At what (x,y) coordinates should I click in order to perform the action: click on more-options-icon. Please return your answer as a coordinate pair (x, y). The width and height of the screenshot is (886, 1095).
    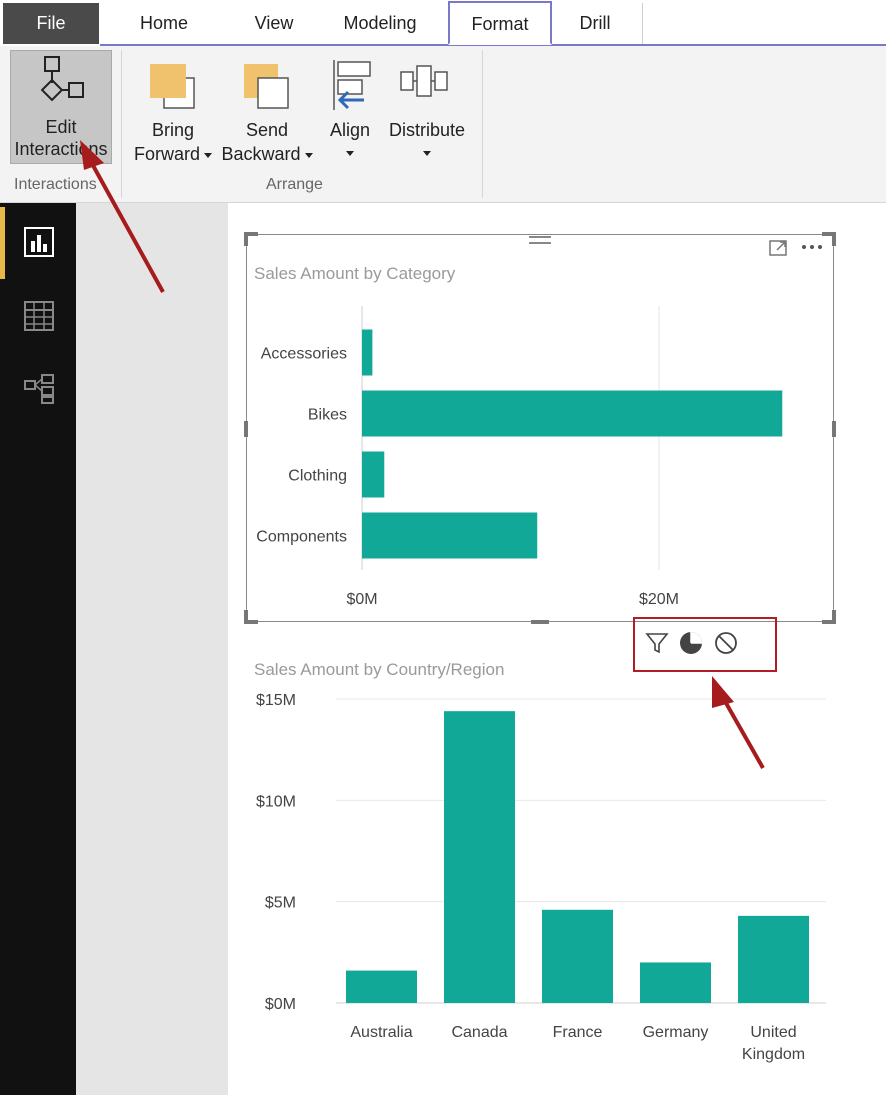
    Looking at the image, I should click on (813, 247).